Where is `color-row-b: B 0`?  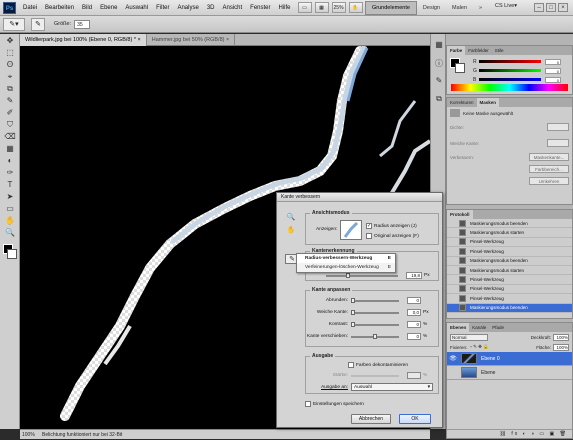 color-row-b: B 0 is located at coordinates (509, 79).